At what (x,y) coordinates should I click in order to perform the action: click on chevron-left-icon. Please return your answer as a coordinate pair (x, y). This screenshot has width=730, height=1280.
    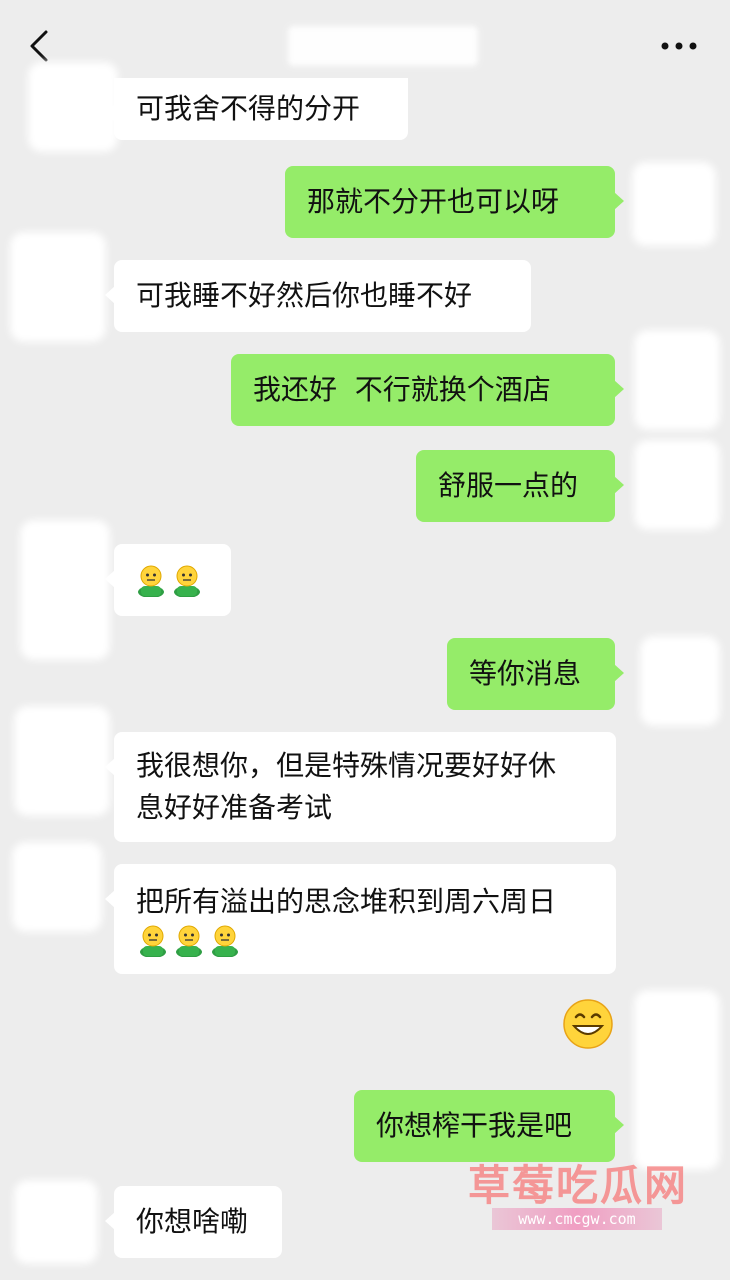
    Looking at the image, I should click on (41, 46).